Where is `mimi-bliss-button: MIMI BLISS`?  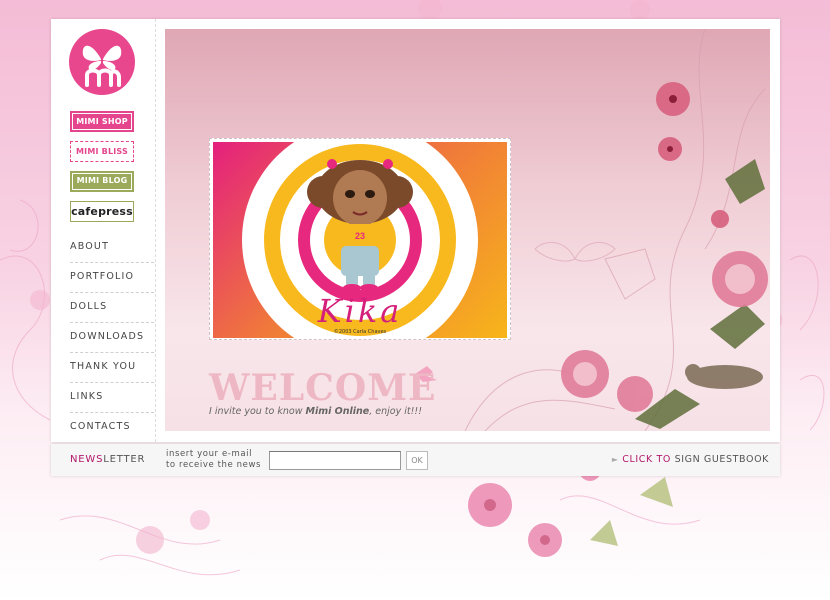 mimi-bliss-button: MIMI BLISS is located at coordinates (102, 151).